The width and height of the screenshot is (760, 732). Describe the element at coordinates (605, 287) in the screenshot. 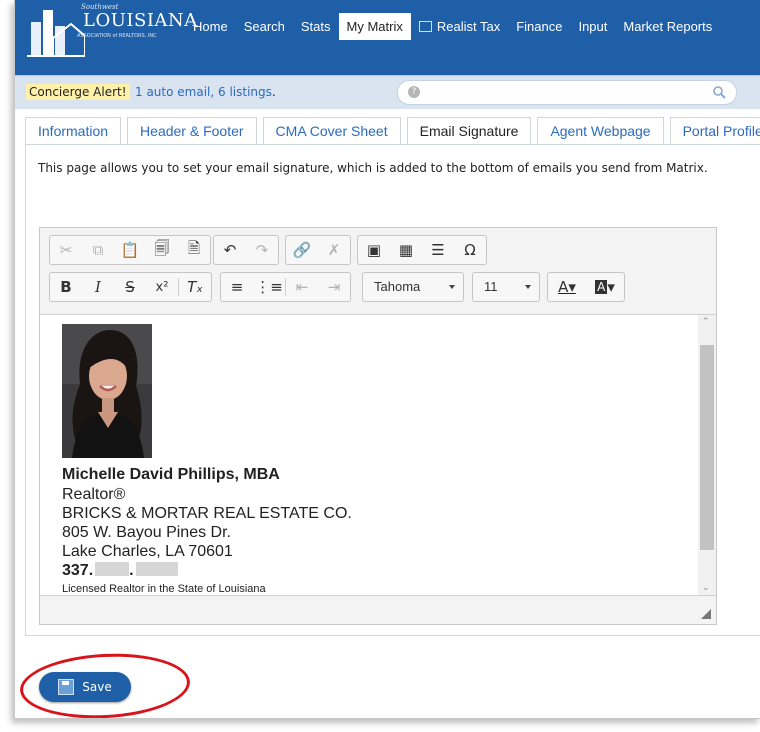

I see `background-color-icon: A ▾` at that location.